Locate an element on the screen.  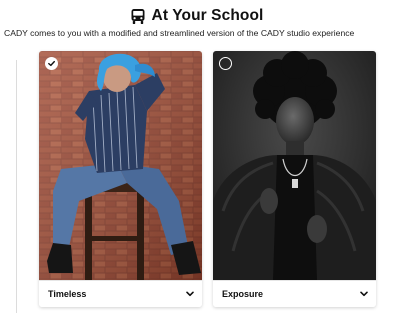
option-label: Exposure is located at coordinates (243, 294).